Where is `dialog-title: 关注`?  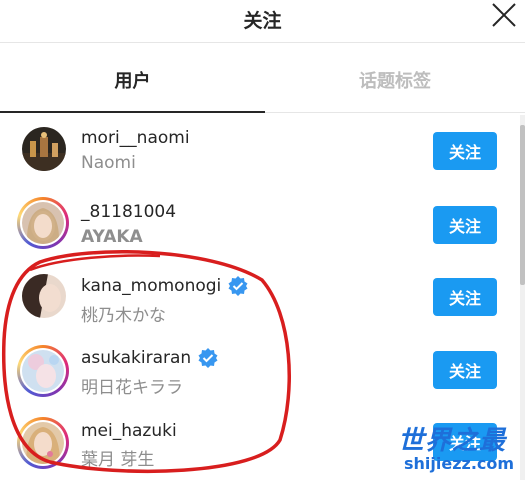
dialog-title: 关注 is located at coordinates (262, 21).